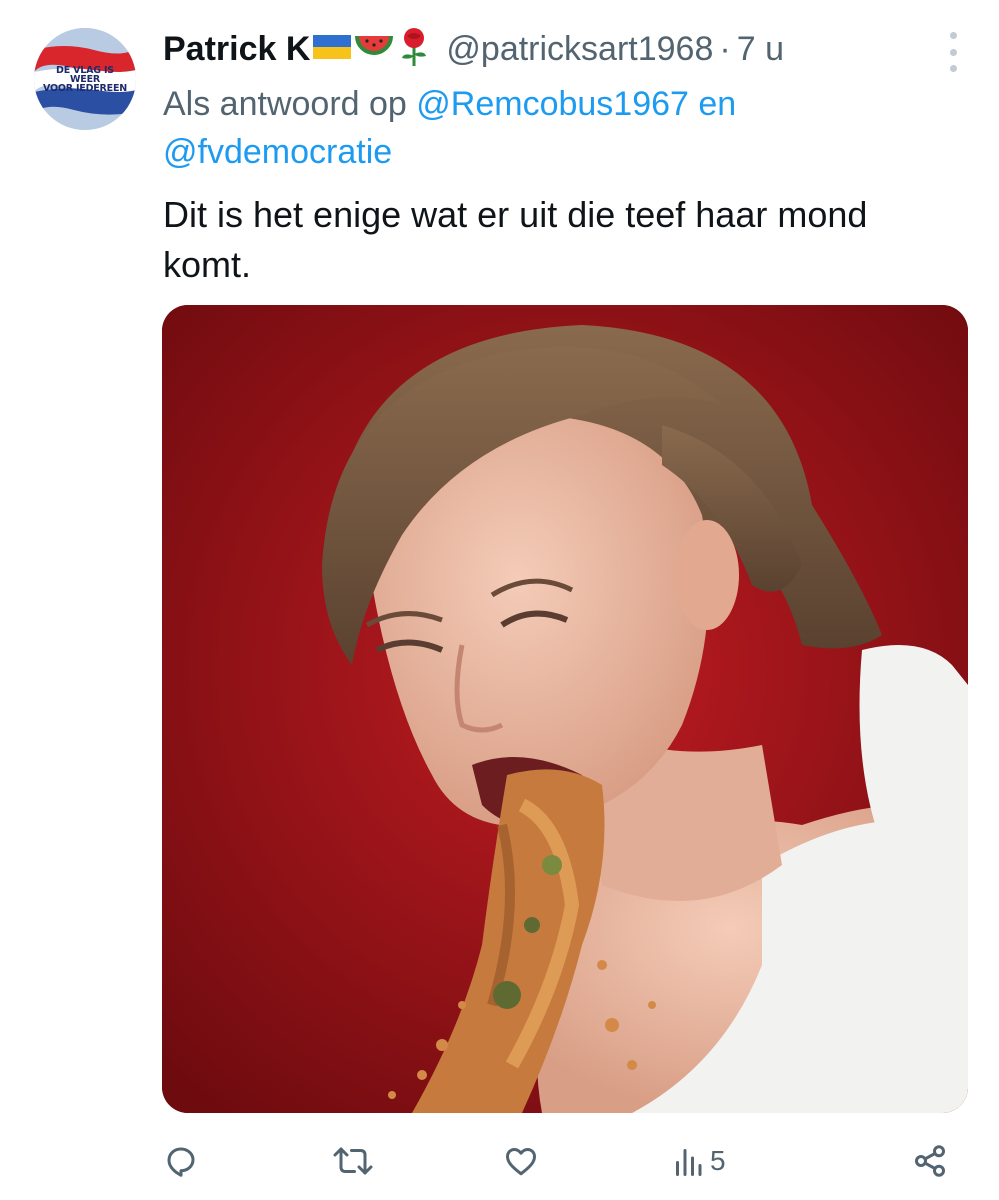  I want to click on reply-prefix: Als antwoord op, so click(285, 104).